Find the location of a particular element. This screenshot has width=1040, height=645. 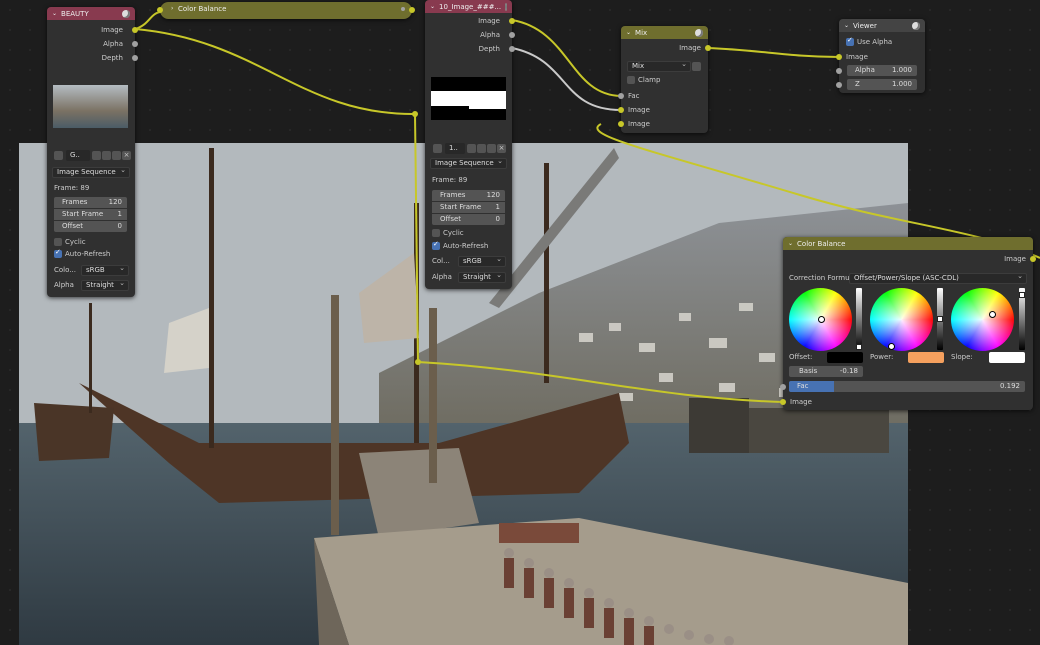

viewer-image-socket is located at coordinates (839, 57).